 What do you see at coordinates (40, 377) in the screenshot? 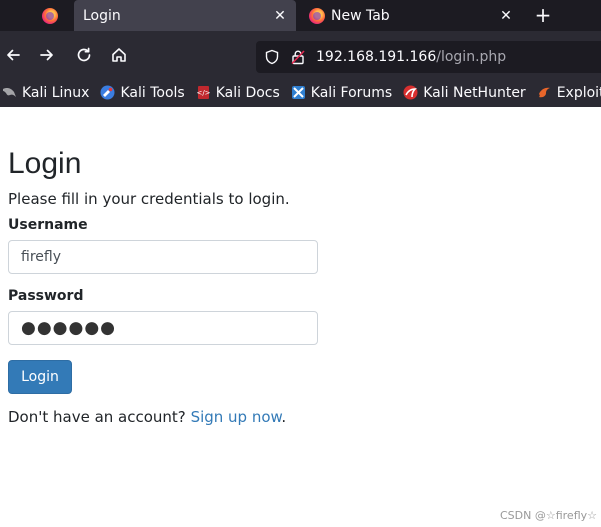
I see `login-button: Login` at bounding box center [40, 377].